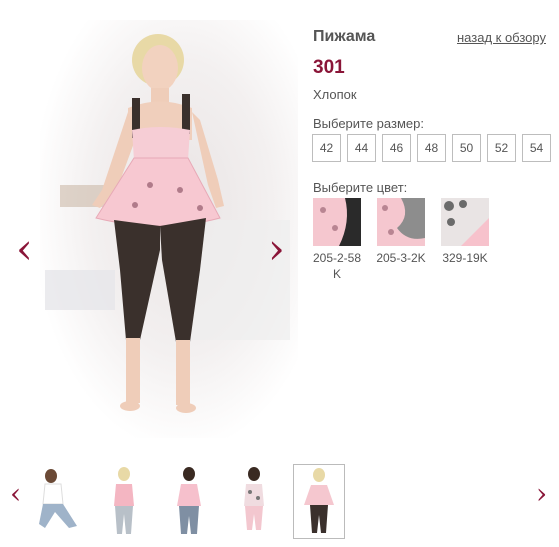 The image size is (559, 547). Describe the element at coordinates (24, 249) in the screenshot. I see `previous-image-arrow-icon: ‹` at that location.